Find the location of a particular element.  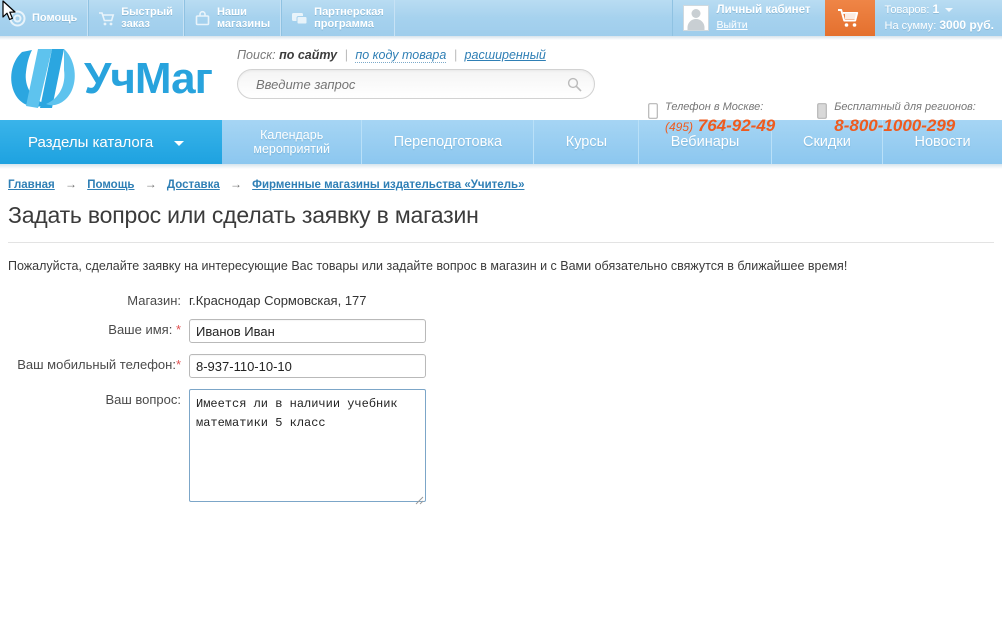

form-row-phone: Ваш мобильный телефон:* is located at coordinates (501, 366).